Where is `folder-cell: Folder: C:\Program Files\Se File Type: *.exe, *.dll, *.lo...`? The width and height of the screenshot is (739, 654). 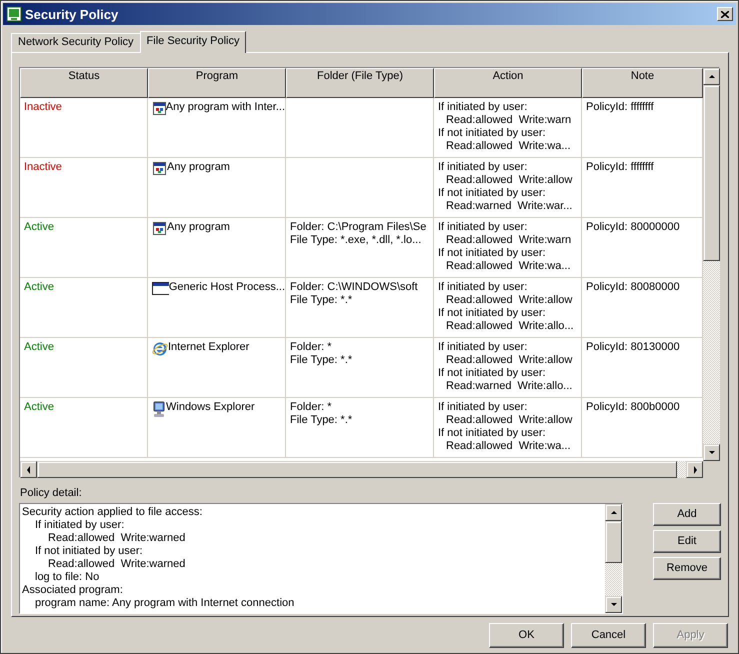 folder-cell: Folder: C:\Program Files\Se File Type: *.exe, *.dll, *.lo... is located at coordinates (360, 248).